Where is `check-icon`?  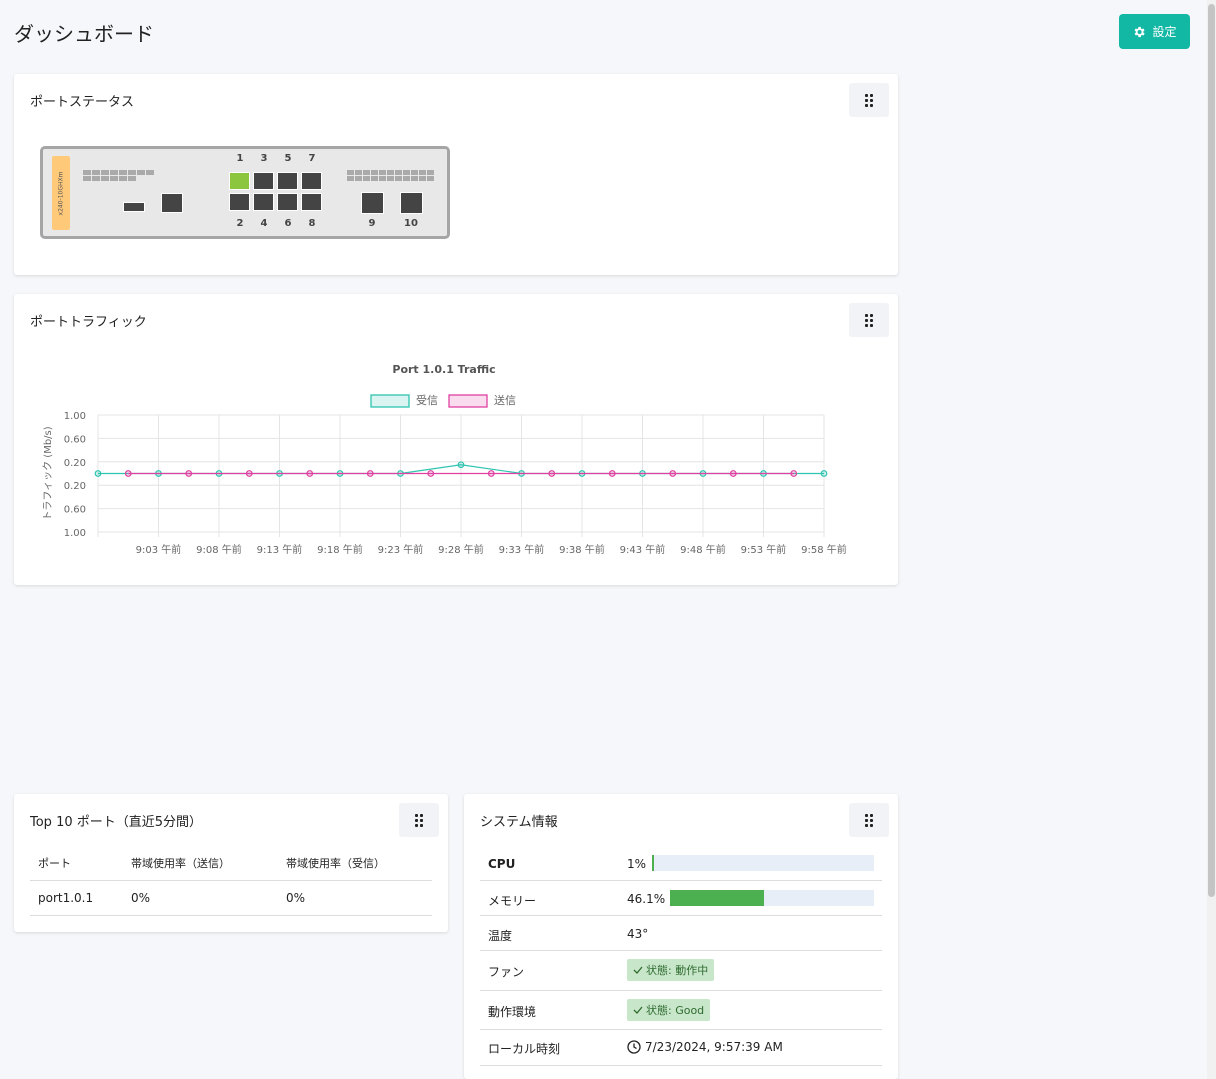
check-icon is located at coordinates (638, 970).